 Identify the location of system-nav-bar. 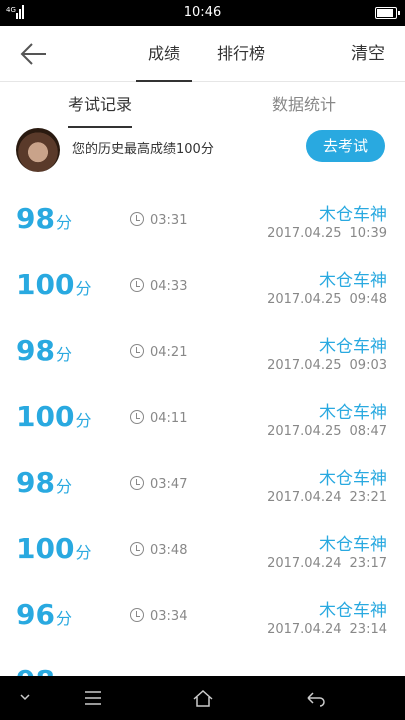
(202, 698).